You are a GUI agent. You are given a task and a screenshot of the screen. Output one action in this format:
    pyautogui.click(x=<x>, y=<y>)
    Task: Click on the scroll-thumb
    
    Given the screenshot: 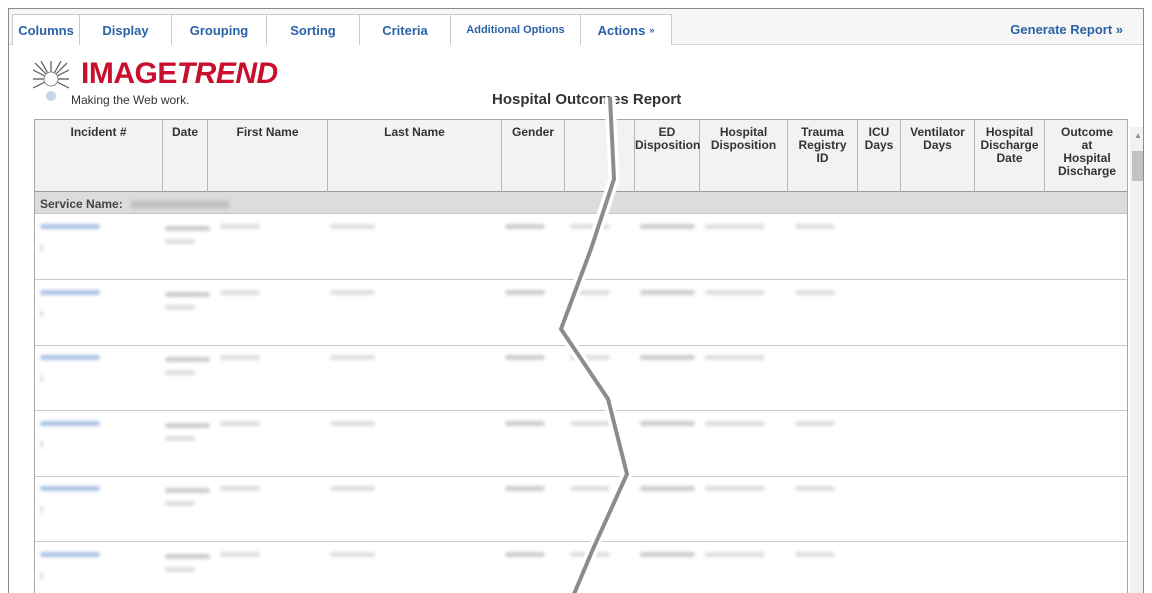 What is the action you would take?
    pyautogui.click(x=1137, y=166)
    